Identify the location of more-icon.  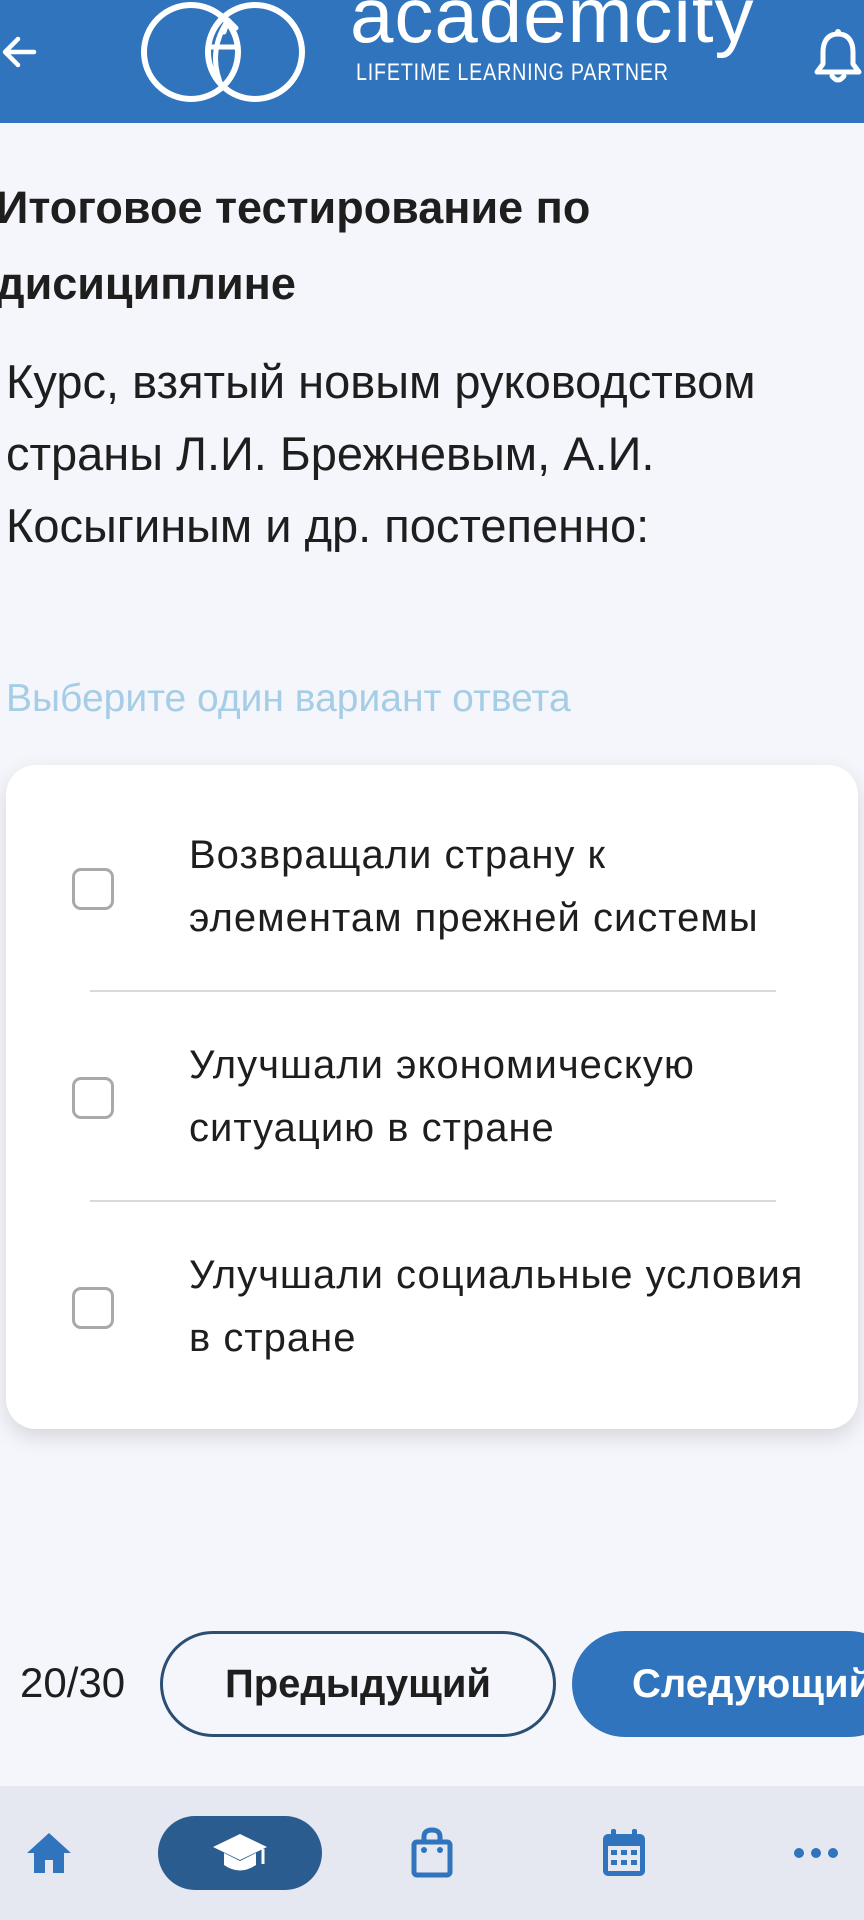
(816, 1853).